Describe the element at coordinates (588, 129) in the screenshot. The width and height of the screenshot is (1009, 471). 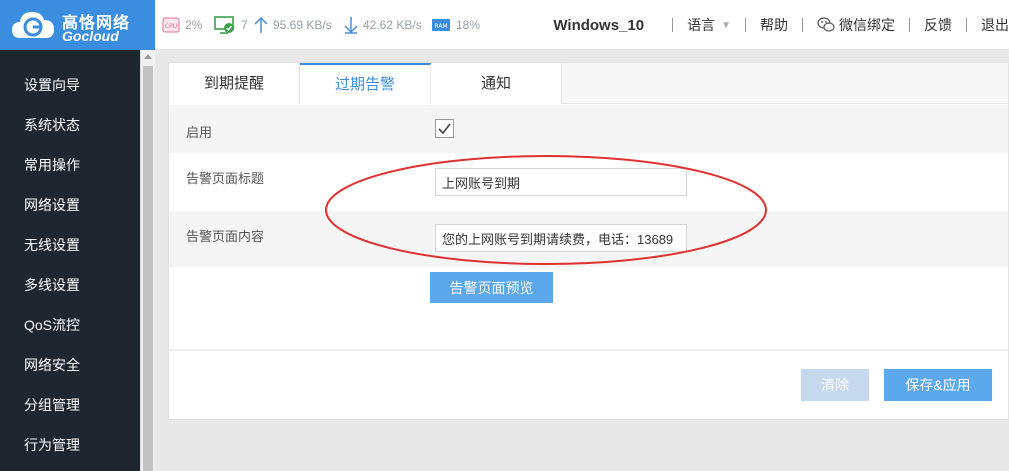
I see `form-row-enable: 启用` at that location.